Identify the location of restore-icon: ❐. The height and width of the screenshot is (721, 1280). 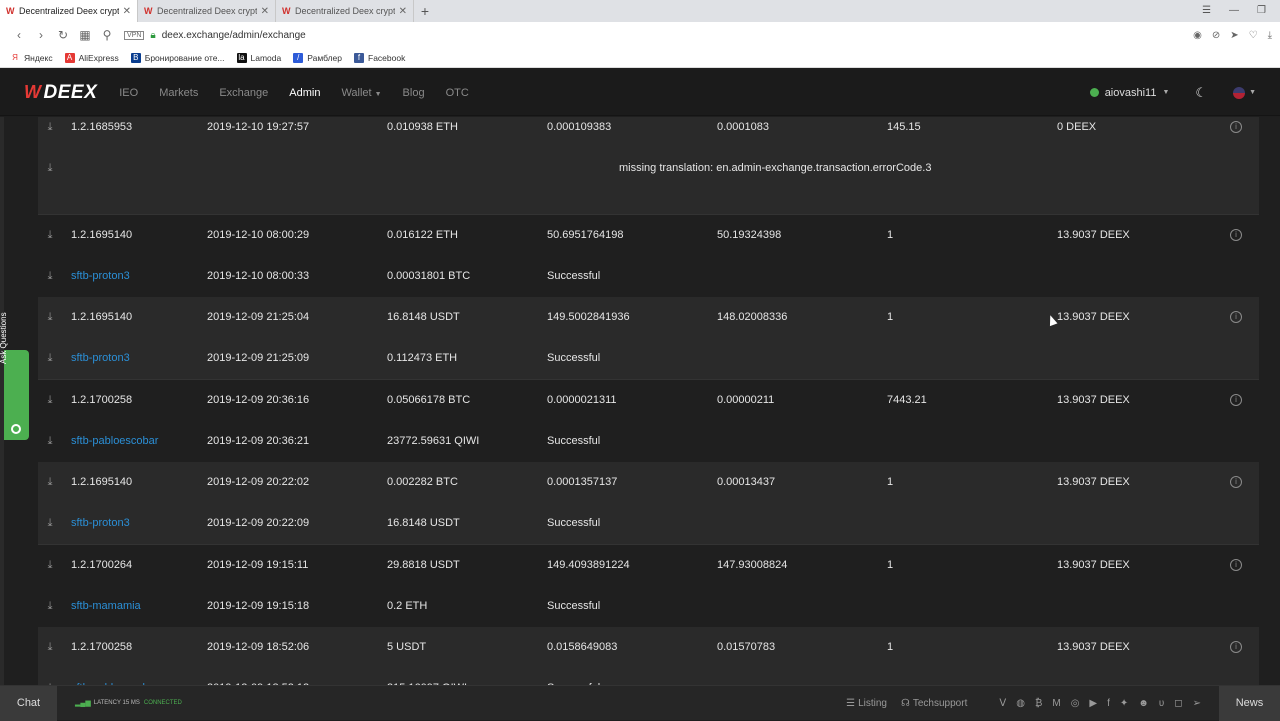
(1261, 11).